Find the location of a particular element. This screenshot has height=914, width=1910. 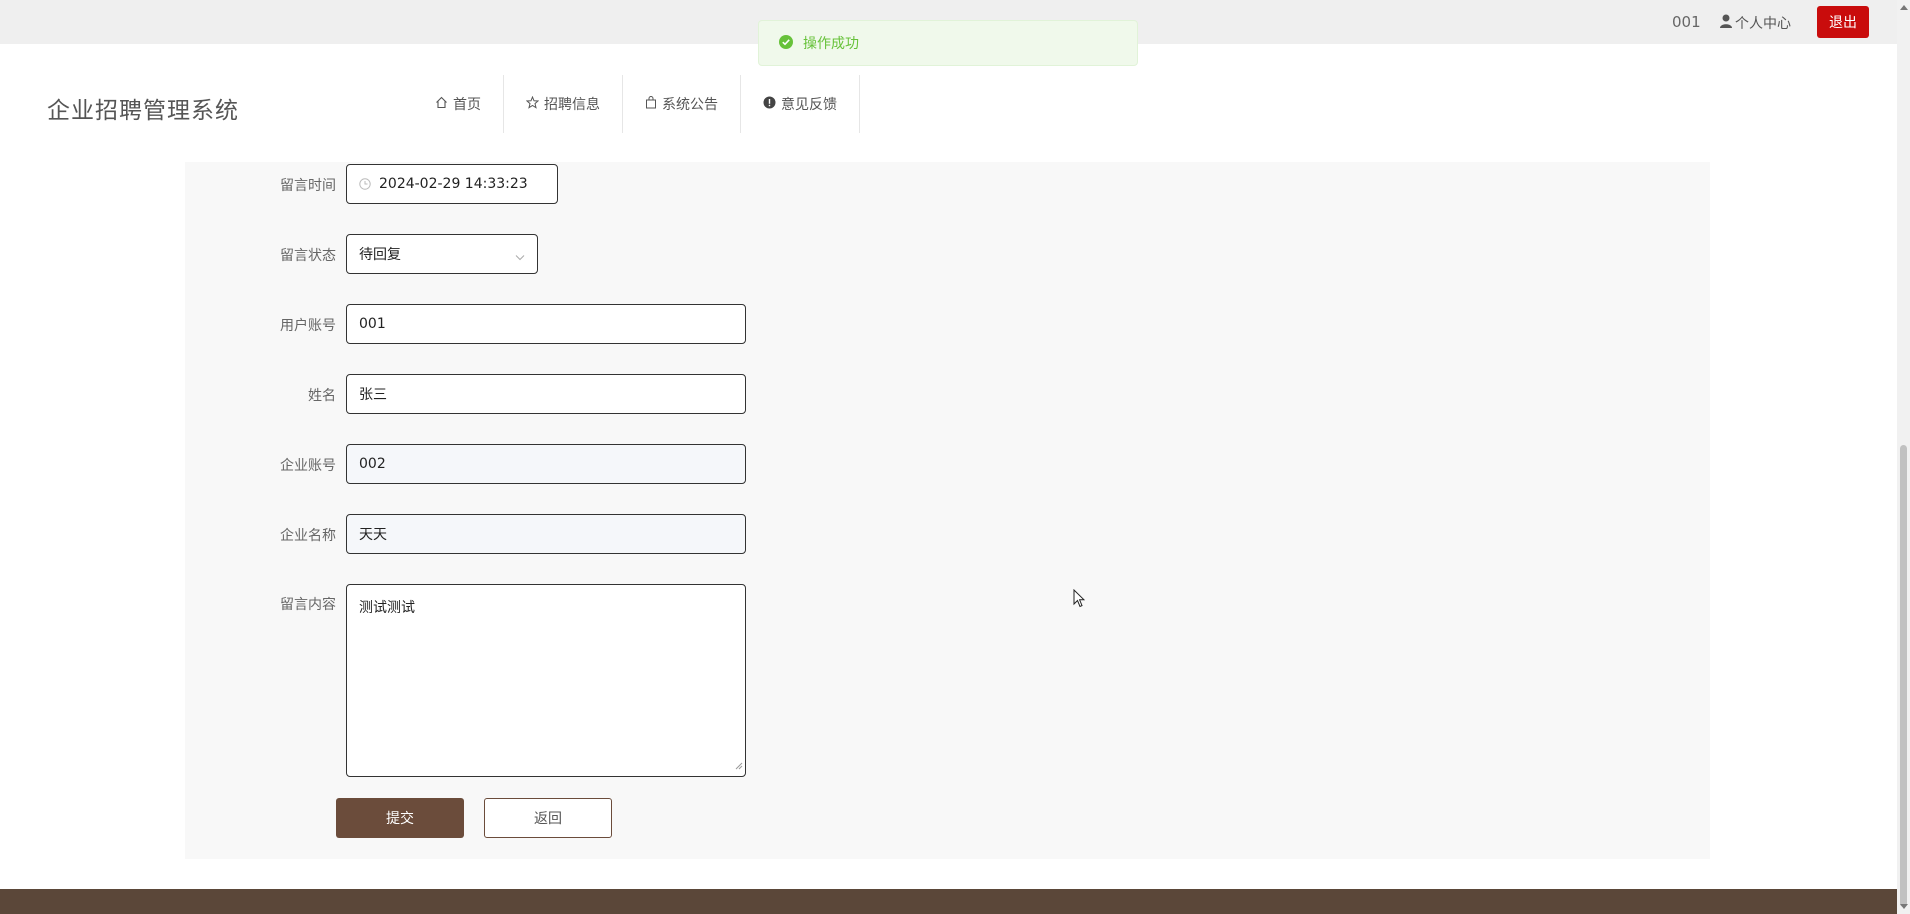

message-content-label: 留言内容 is located at coordinates (308, 605).